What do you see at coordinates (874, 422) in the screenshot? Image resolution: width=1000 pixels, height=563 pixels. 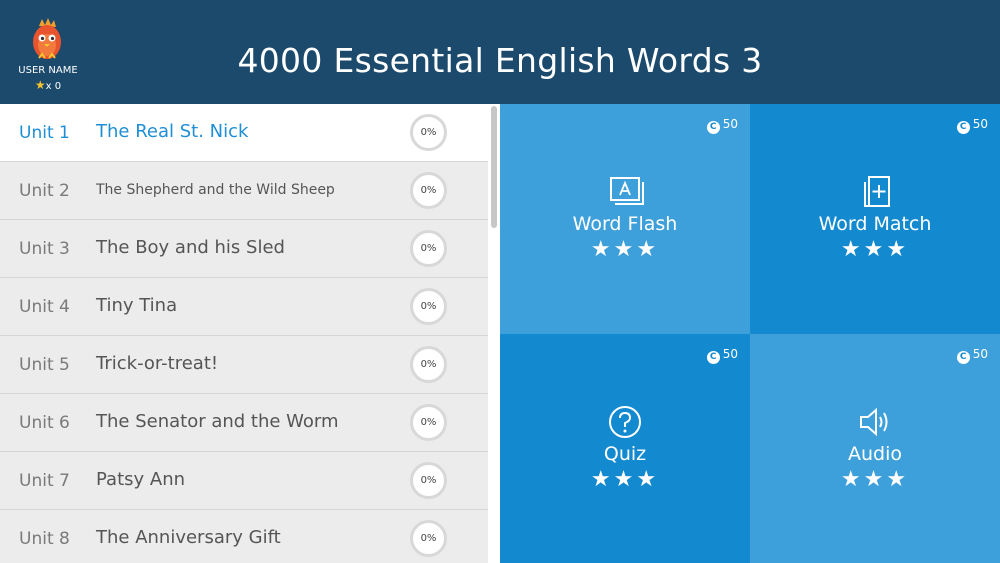 I see `speaker-icon` at bounding box center [874, 422].